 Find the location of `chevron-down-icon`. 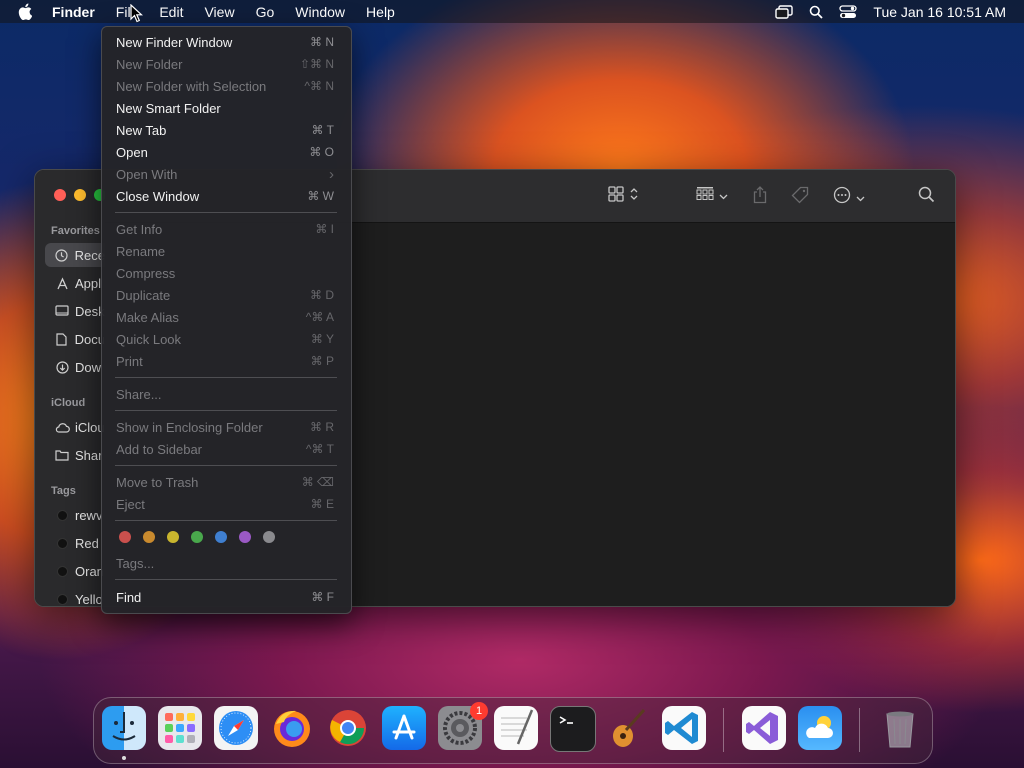

chevron-down-icon is located at coordinates (860, 198).